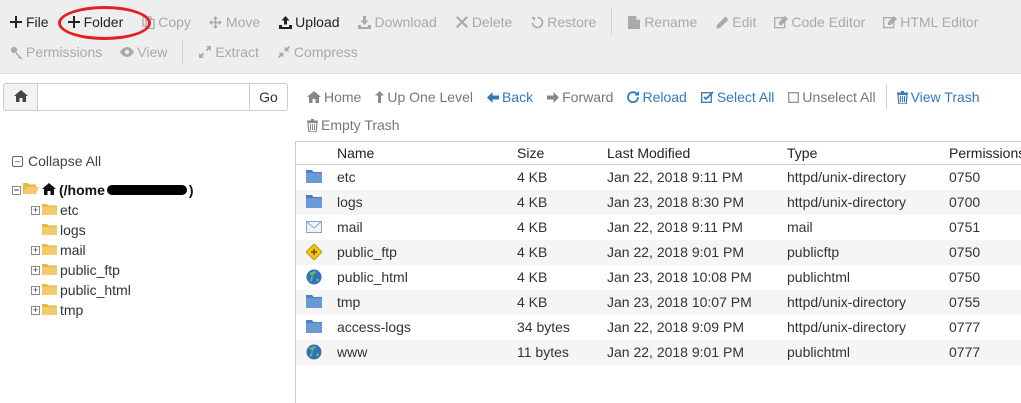 Image resolution: width=1021 pixels, height=403 pixels. What do you see at coordinates (633, 97) in the screenshot?
I see `reload-icon` at bounding box center [633, 97].